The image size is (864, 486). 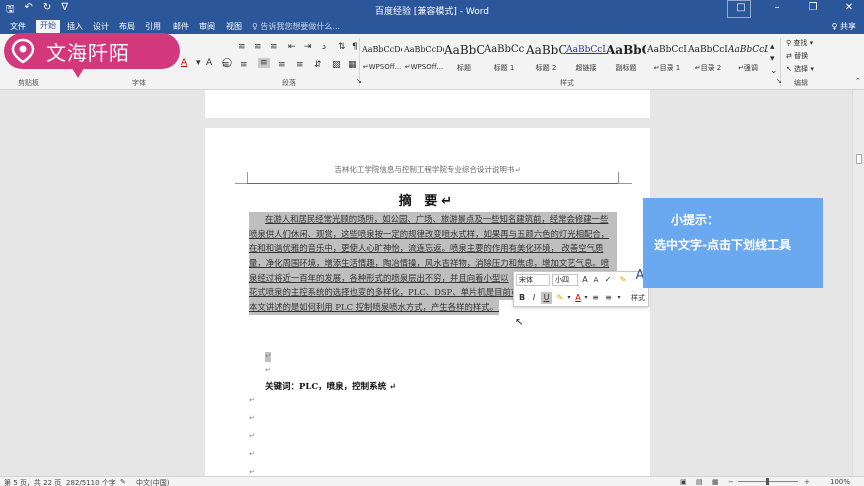 What do you see at coordinates (292, 47) in the screenshot?
I see `decrease-indent-icon: ⇤` at bounding box center [292, 47].